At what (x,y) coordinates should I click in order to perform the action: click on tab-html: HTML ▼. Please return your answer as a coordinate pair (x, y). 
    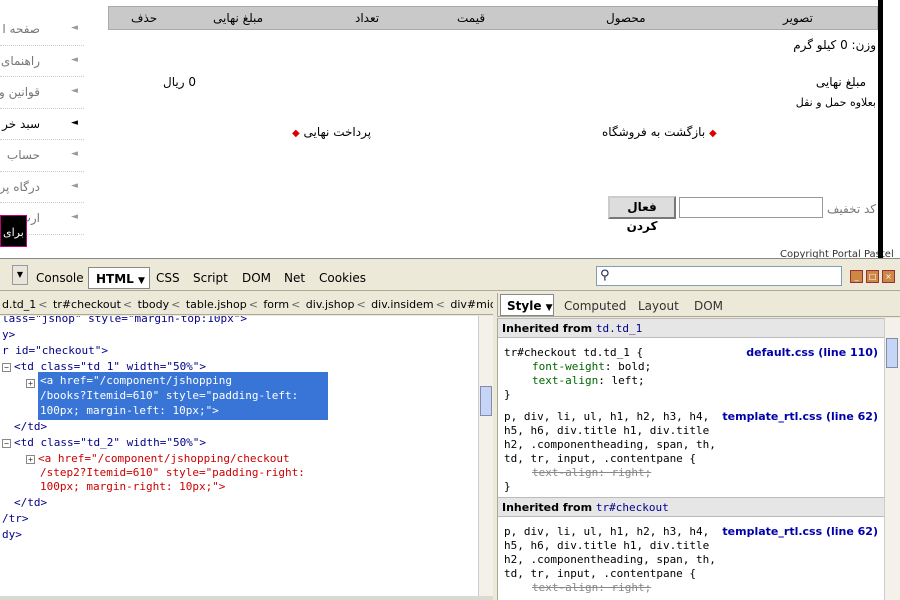
    Looking at the image, I should click on (119, 278).